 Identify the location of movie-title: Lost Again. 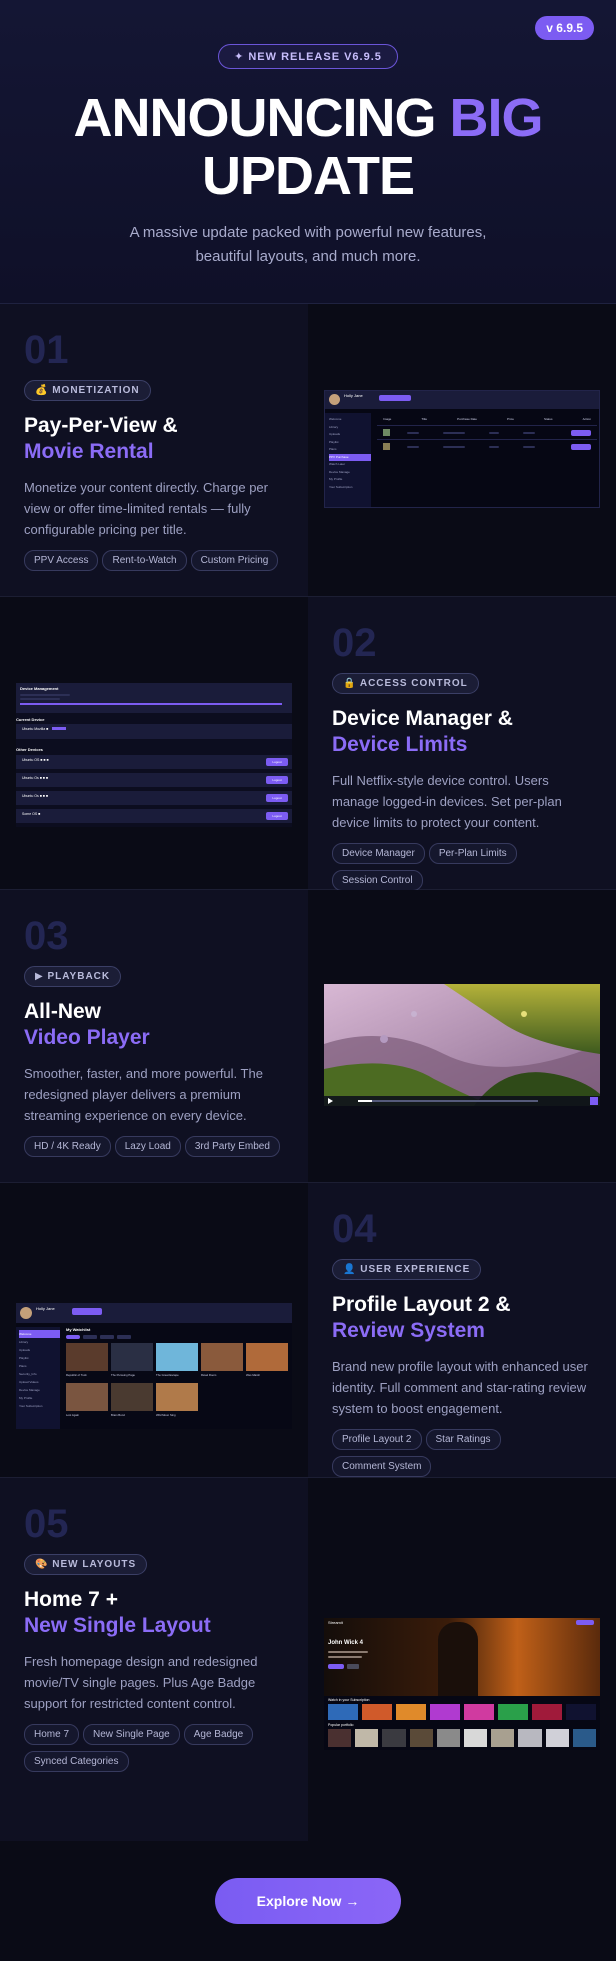
(73, 1415).